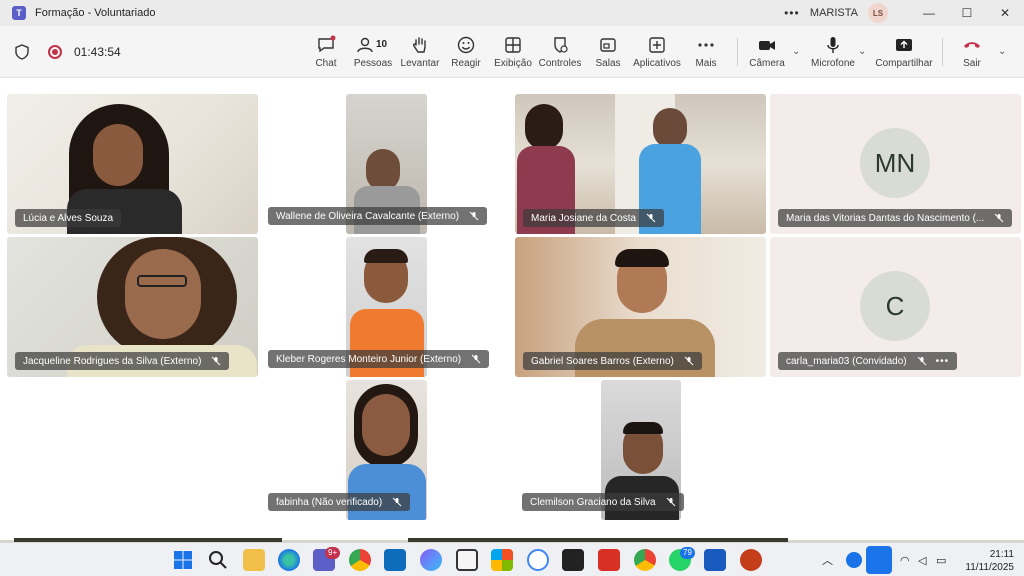  Describe the element at coordinates (767, 63) in the screenshot. I see `camera-label: Câmera` at that location.